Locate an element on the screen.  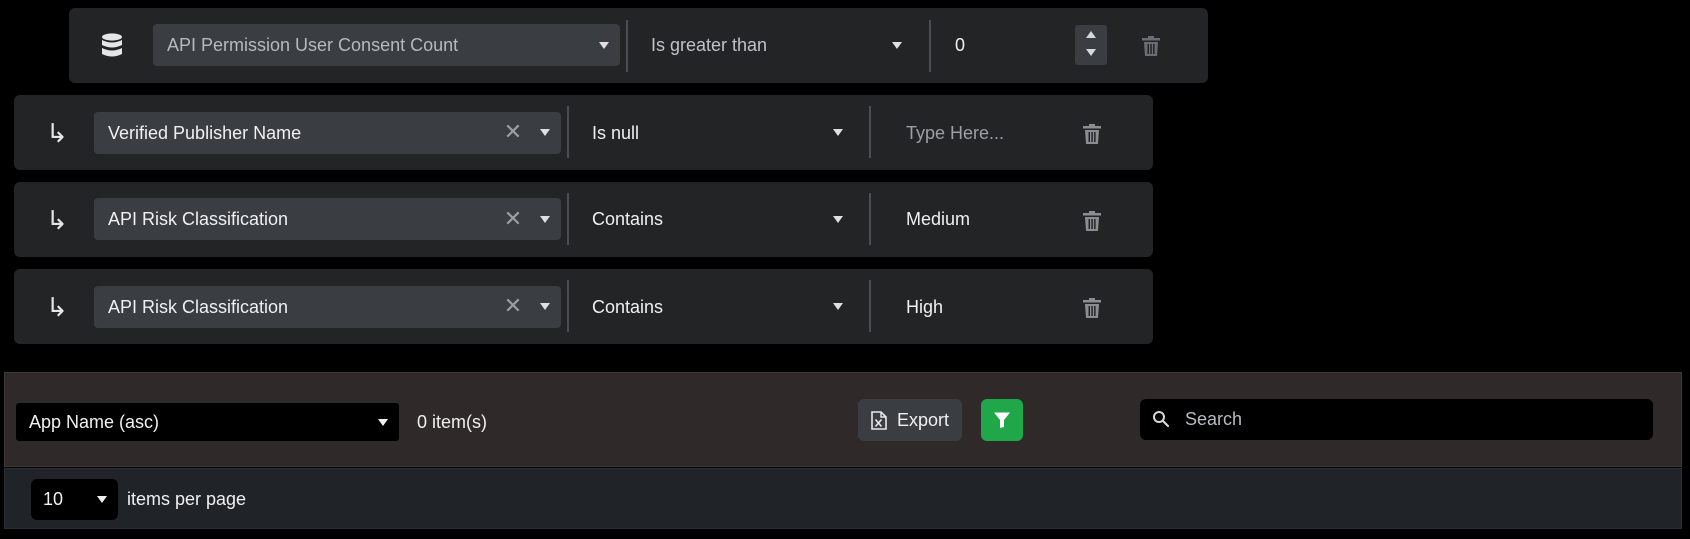
search-box is located at coordinates (1396, 419).